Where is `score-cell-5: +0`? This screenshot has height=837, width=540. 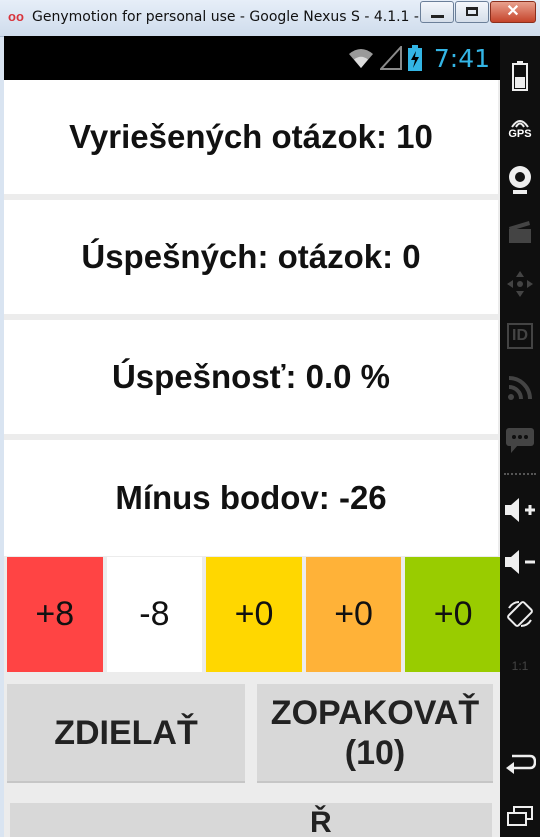
score-cell-5: +0 is located at coordinates (452, 614).